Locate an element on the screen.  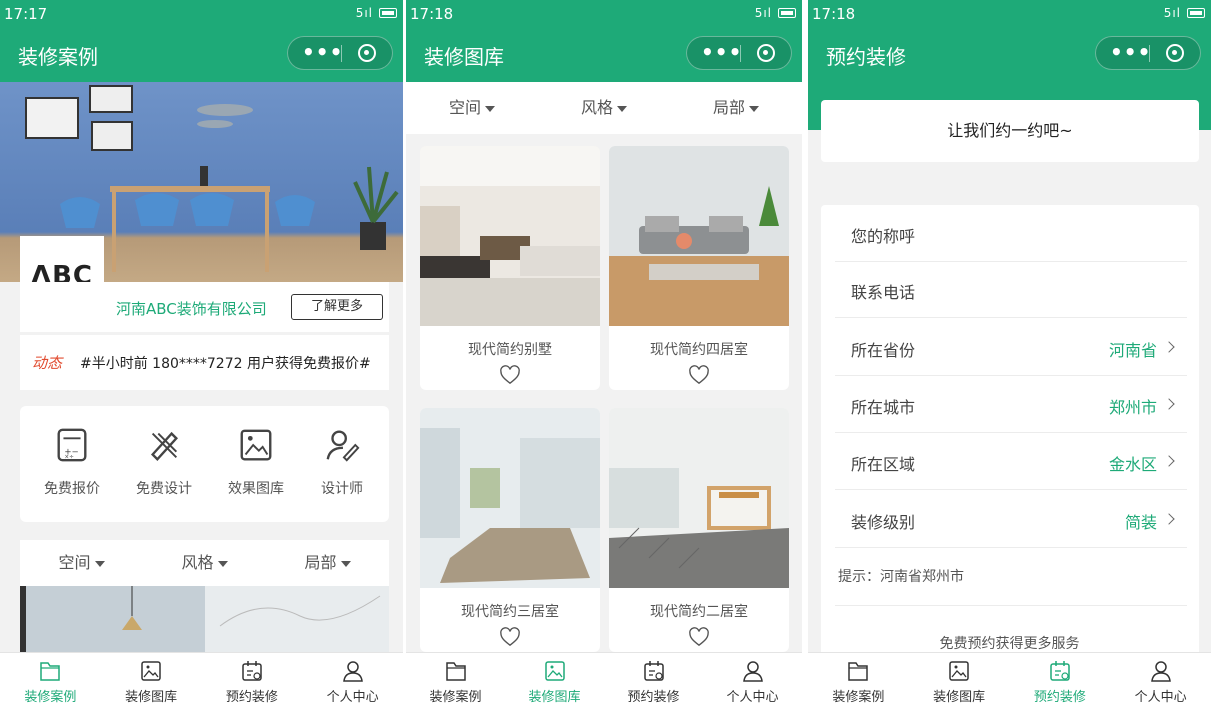
field-name: 您的称呼 is located at coordinates (1011, 233).